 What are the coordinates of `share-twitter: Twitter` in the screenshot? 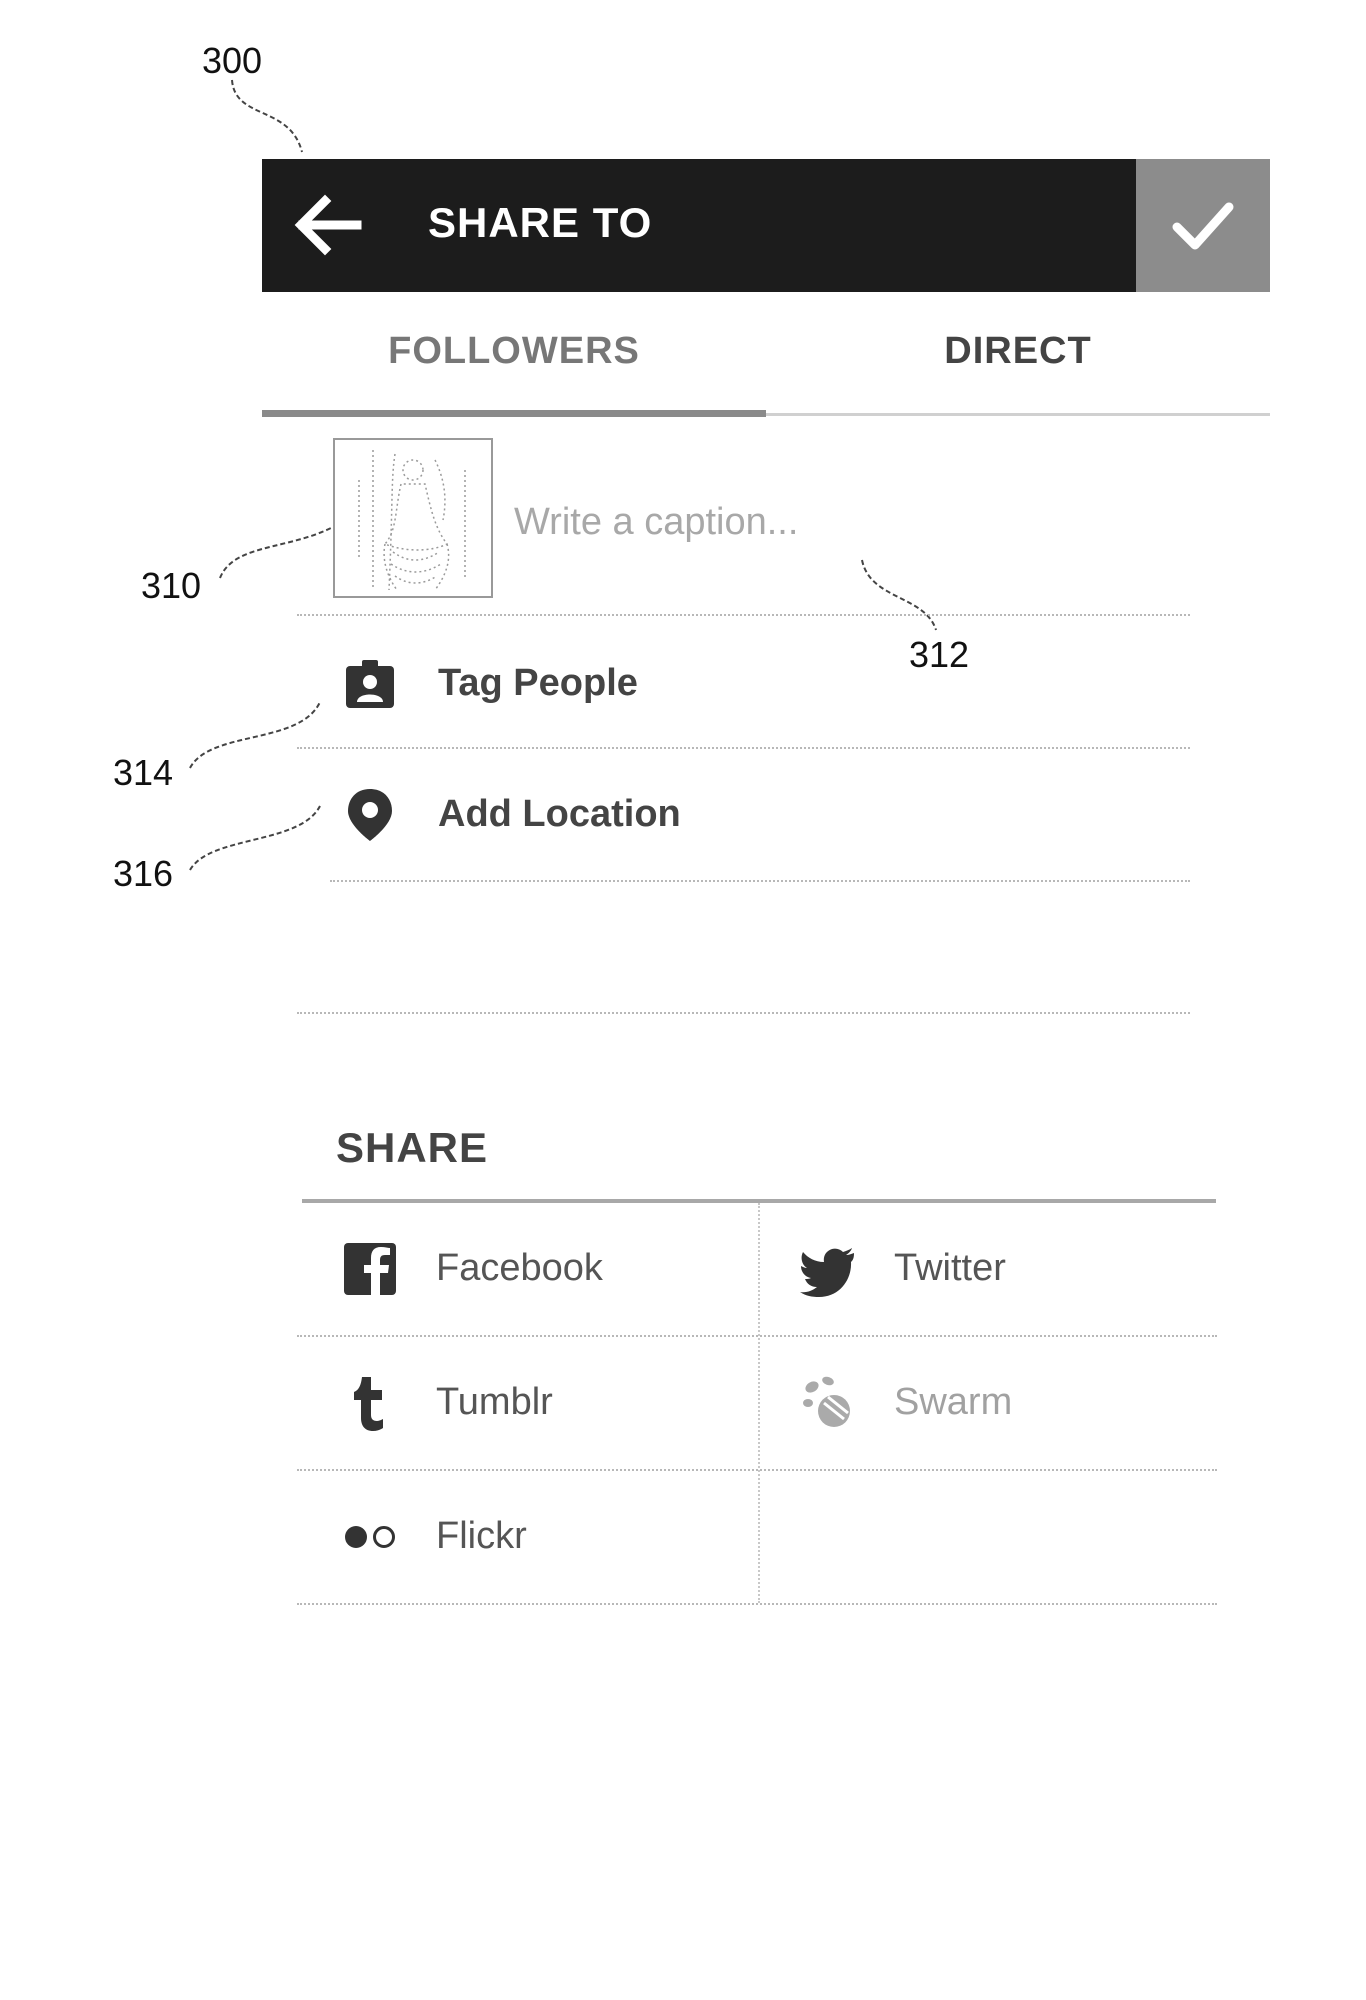 It's located at (988, 1269).